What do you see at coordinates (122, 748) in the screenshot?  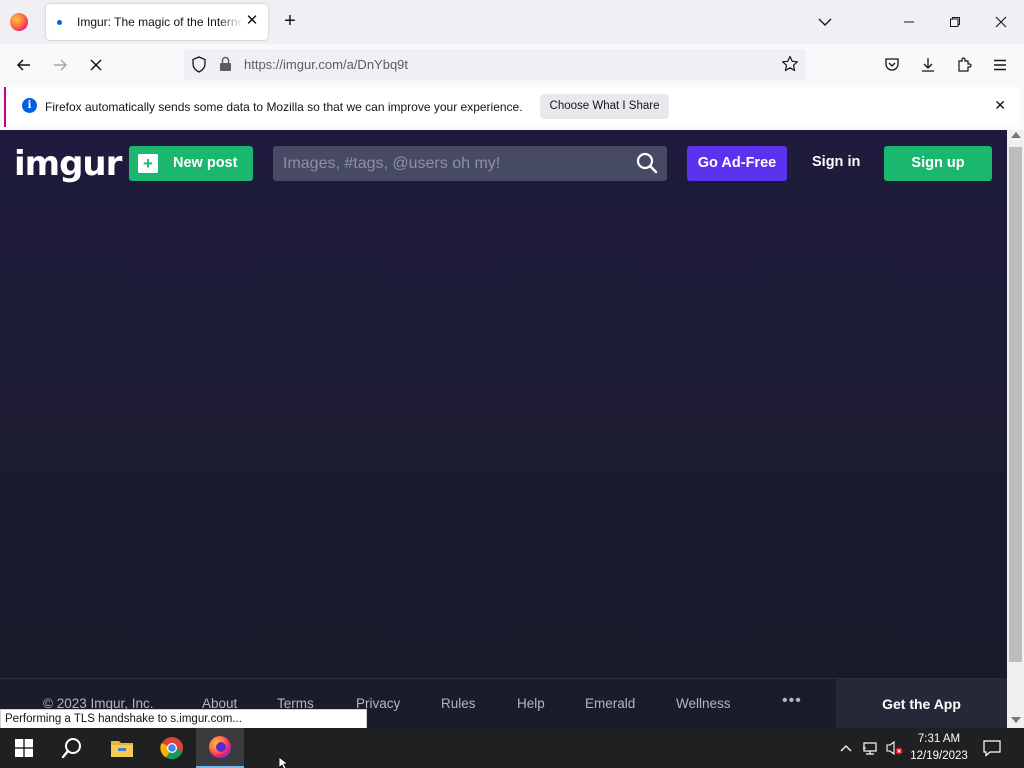 I see `file-explorer-icon` at bounding box center [122, 748].